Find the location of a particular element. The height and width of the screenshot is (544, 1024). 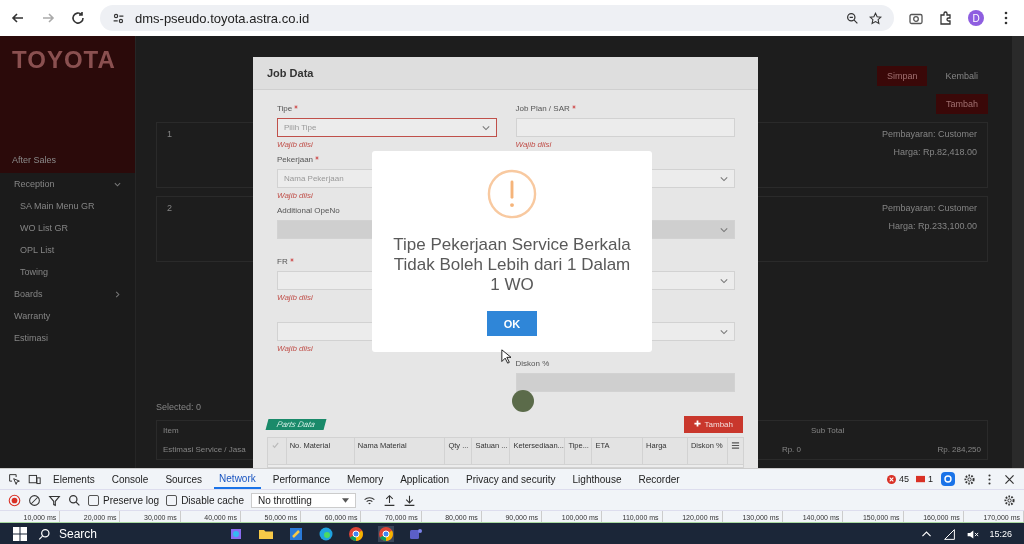

sidebar-item: Estimasi is located at coordinates (67, 338).